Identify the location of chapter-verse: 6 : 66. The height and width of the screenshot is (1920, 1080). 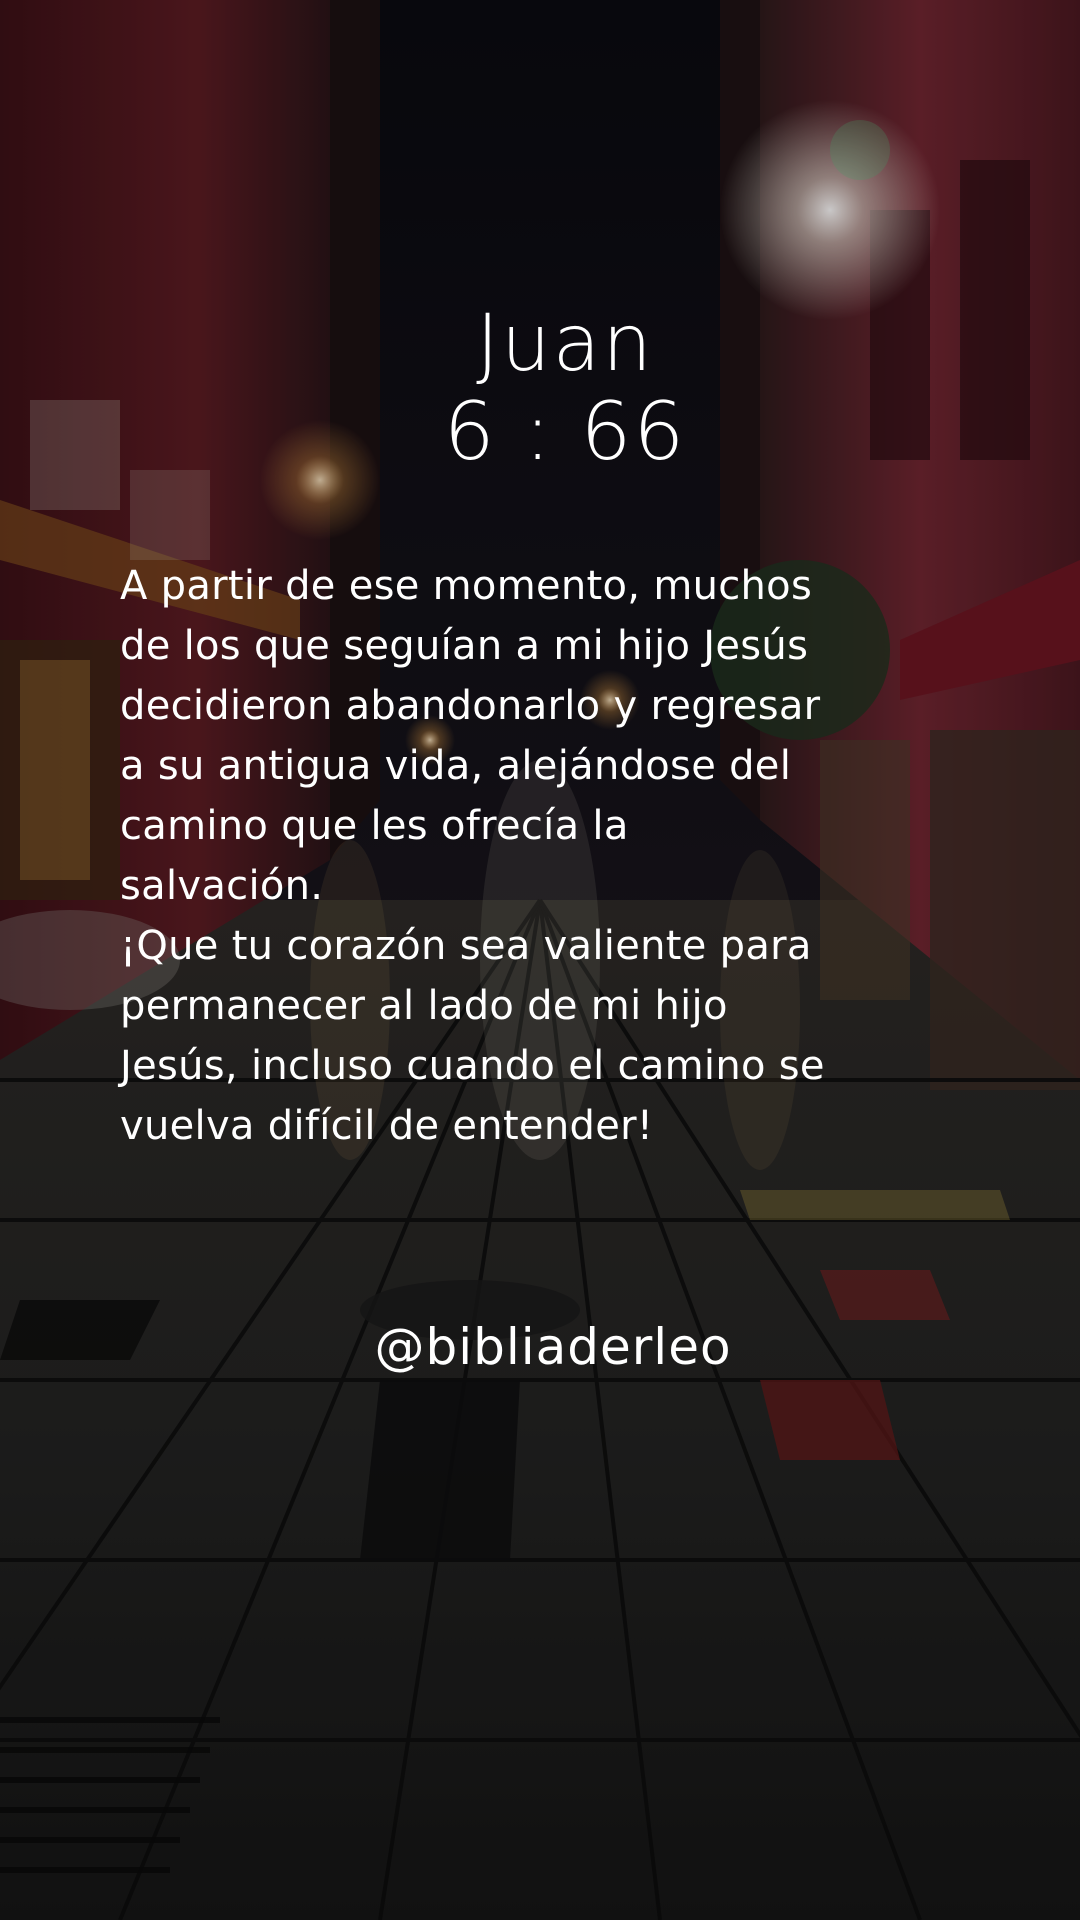
(565, 431).